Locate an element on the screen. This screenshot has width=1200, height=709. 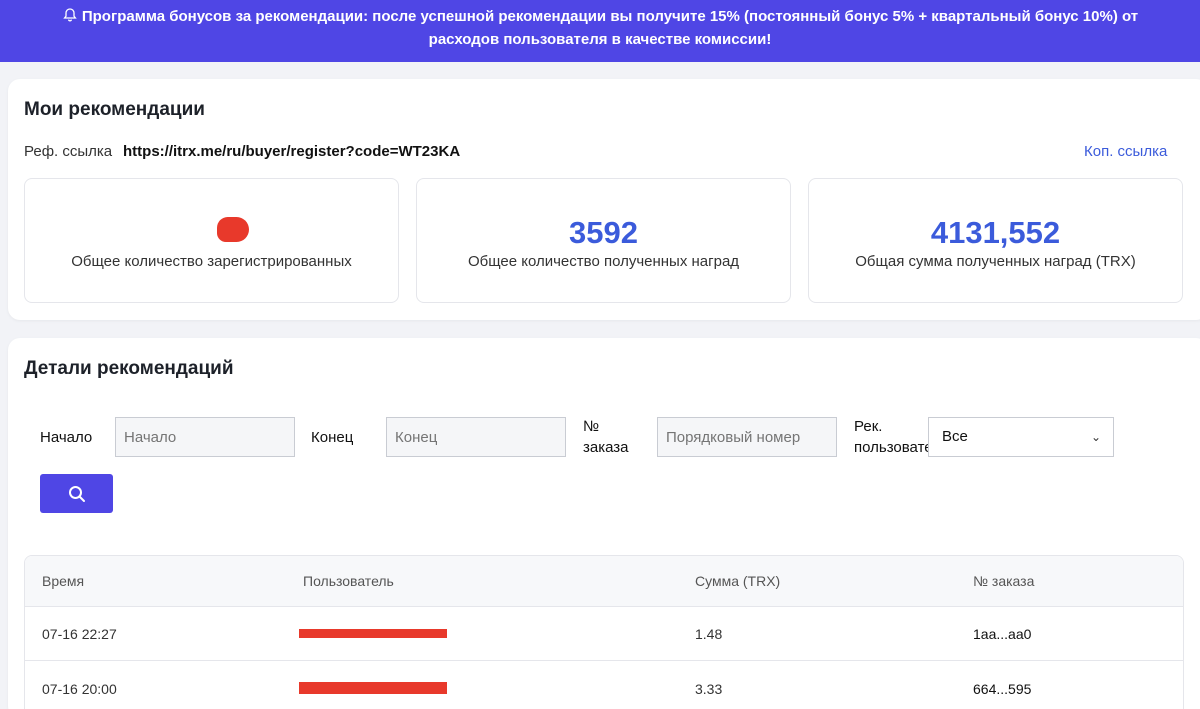
header-time: Время is located at coordinates (63, 581).